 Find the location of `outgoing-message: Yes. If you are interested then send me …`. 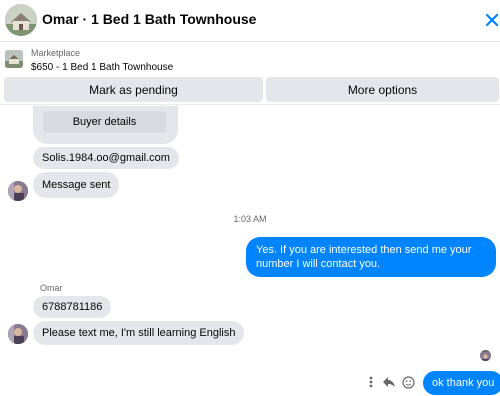

outgoing-message: Yes. If you are interested then send me … is located at coordinates (371, 257).